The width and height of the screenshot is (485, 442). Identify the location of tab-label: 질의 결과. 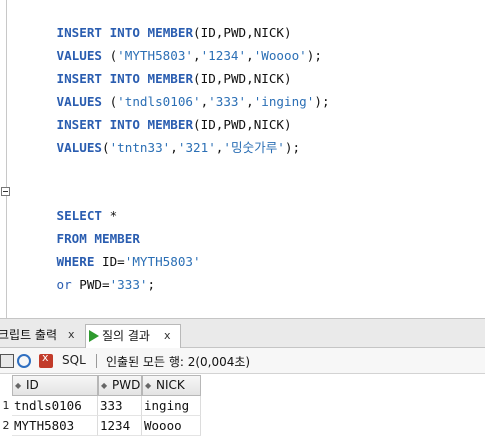
(126, 336).